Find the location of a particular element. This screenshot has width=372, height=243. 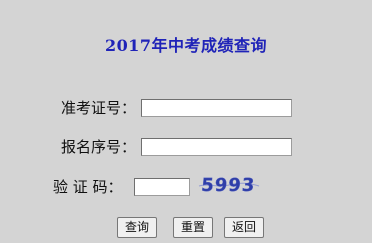

registration-number-input is located at coordinates (216, 147).